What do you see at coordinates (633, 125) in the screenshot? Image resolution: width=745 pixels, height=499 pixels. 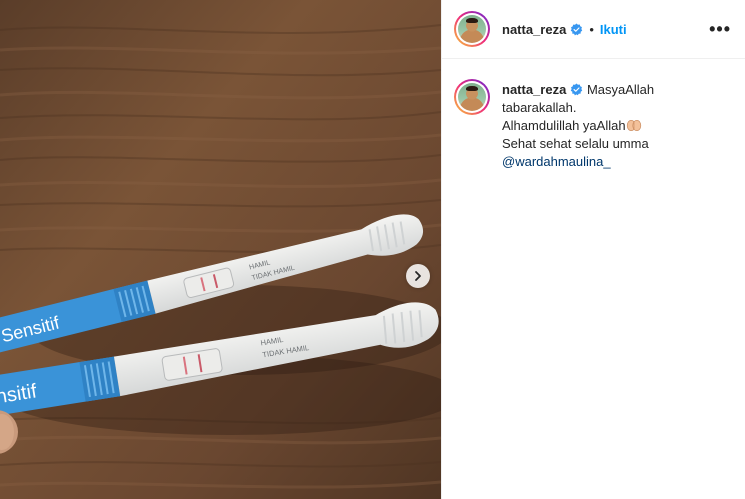 I see `praying-hands-emoji-icon` at bounding box center [633, 125].